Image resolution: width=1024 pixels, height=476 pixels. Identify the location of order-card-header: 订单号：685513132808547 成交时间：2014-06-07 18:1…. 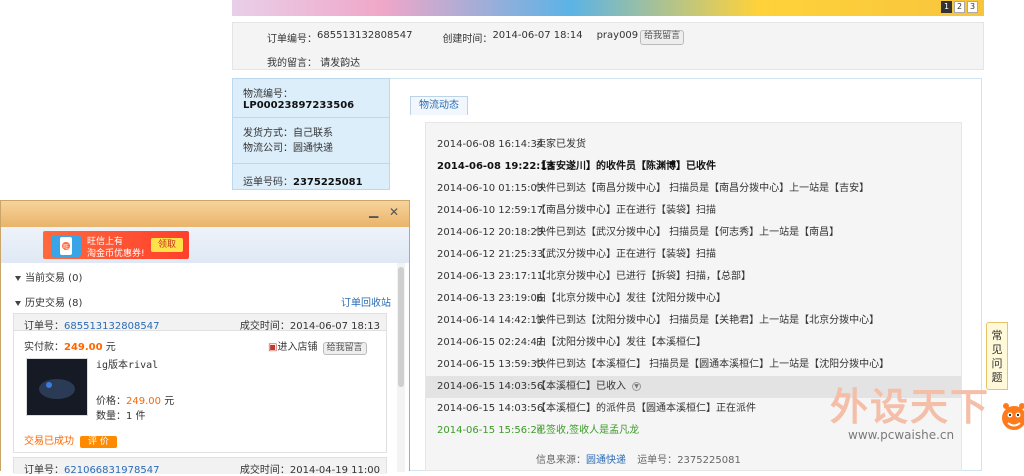
(200, 323).